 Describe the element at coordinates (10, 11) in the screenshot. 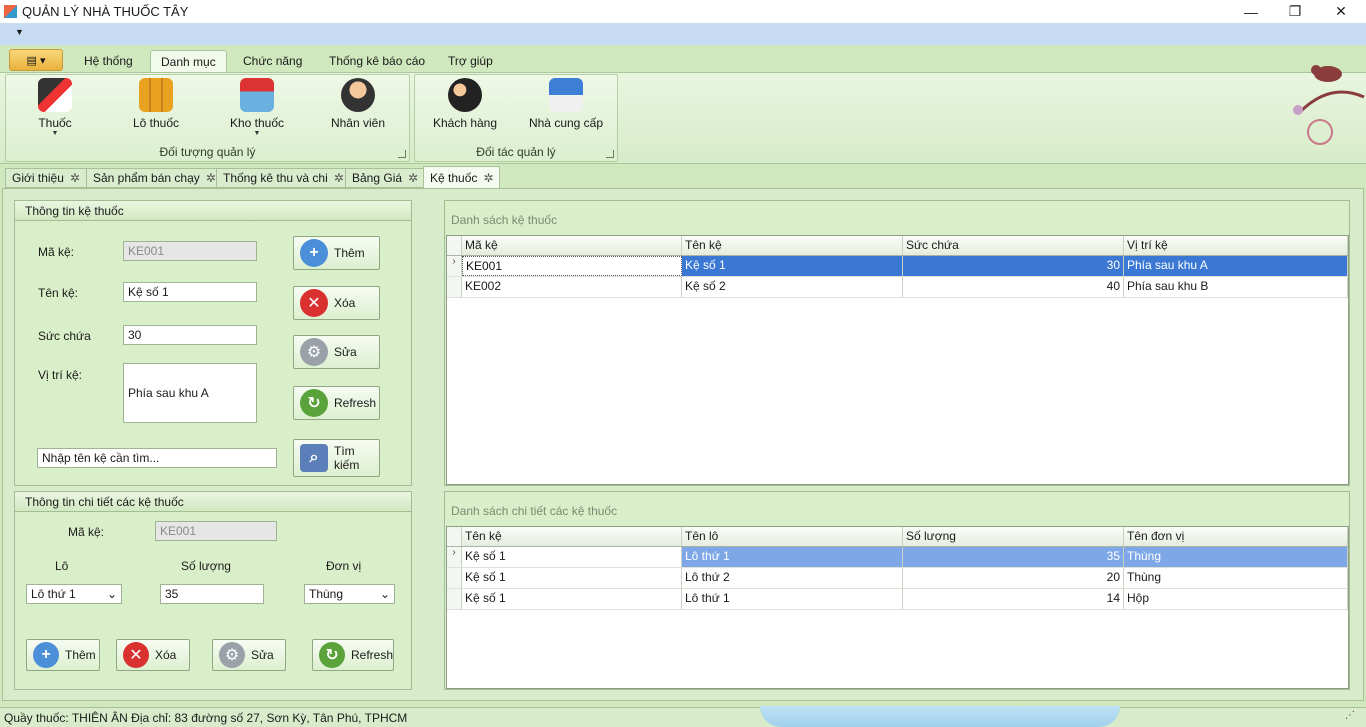

I see `app-icon` at that location.